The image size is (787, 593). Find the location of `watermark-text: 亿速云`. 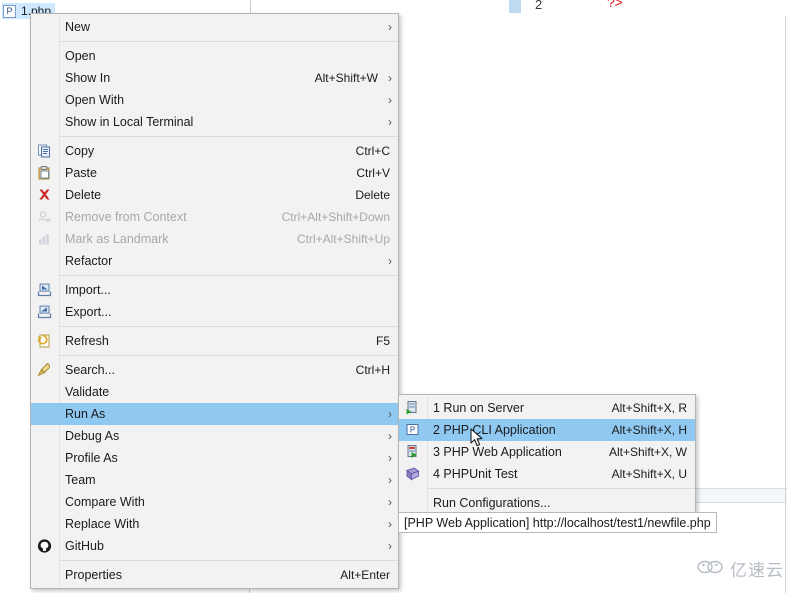

watermark-text: 亿速云 is located at coordinates (757, 571).